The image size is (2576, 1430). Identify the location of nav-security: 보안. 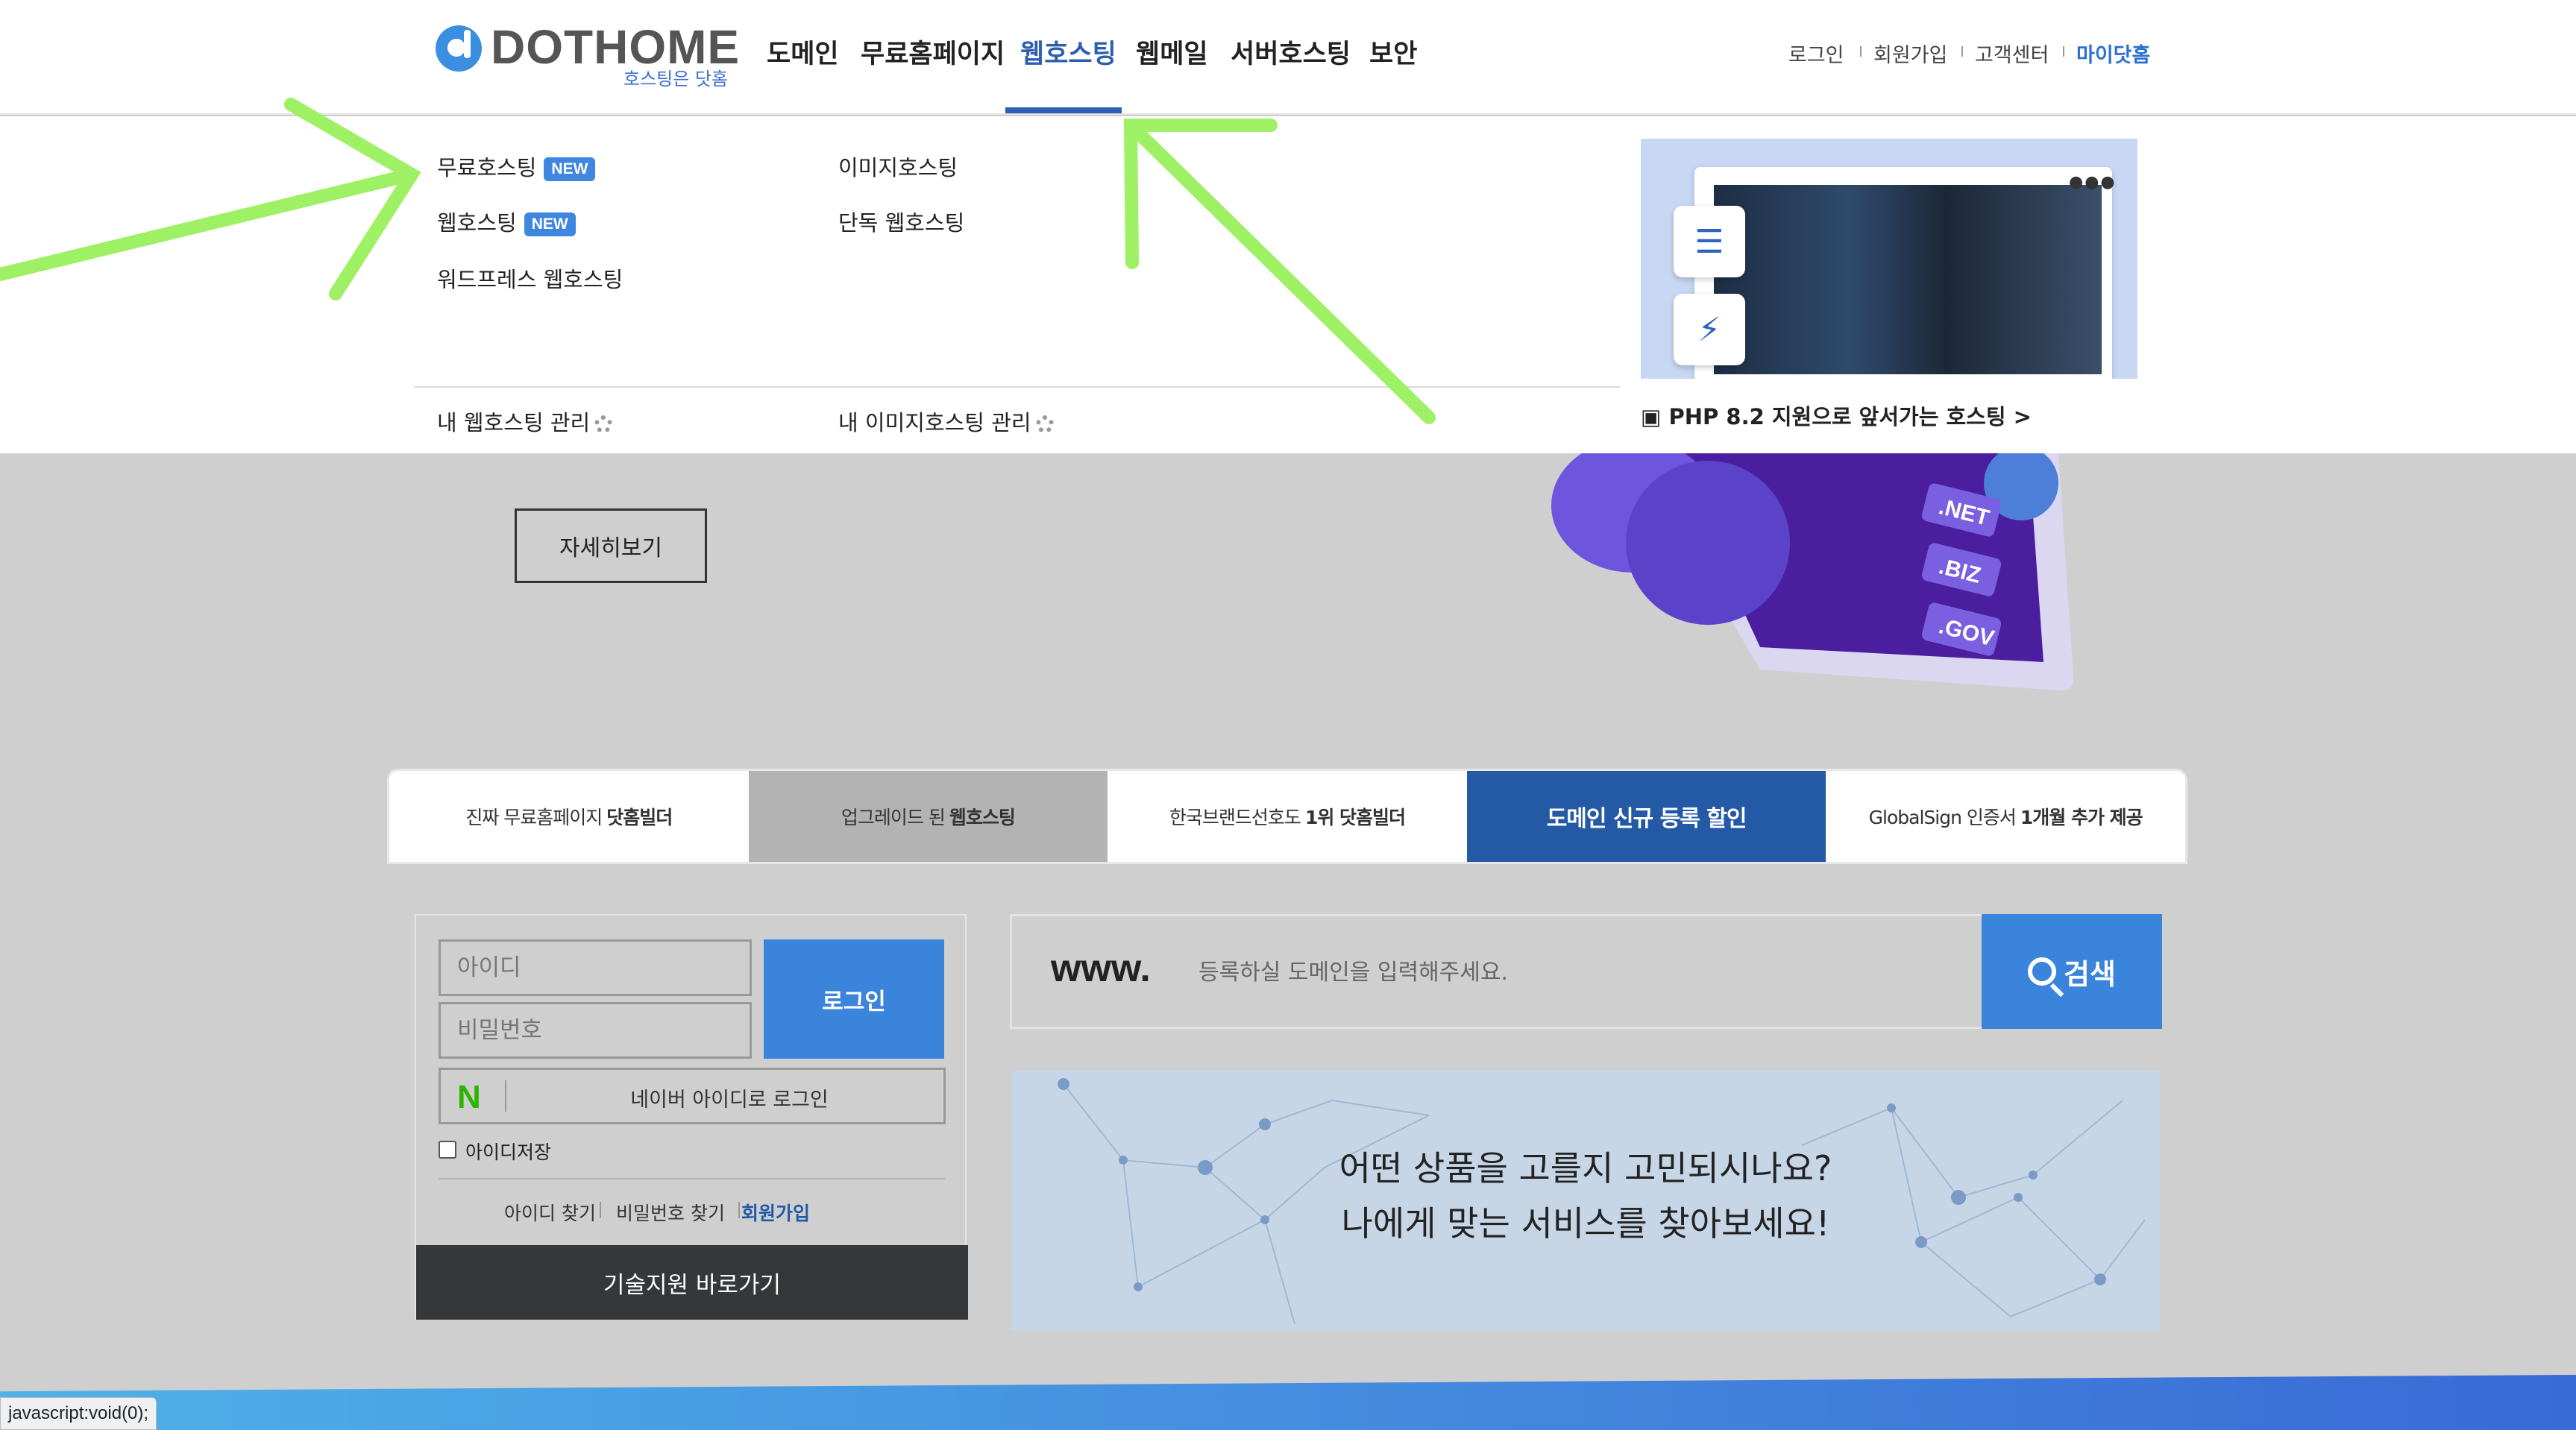
(1393, 52).